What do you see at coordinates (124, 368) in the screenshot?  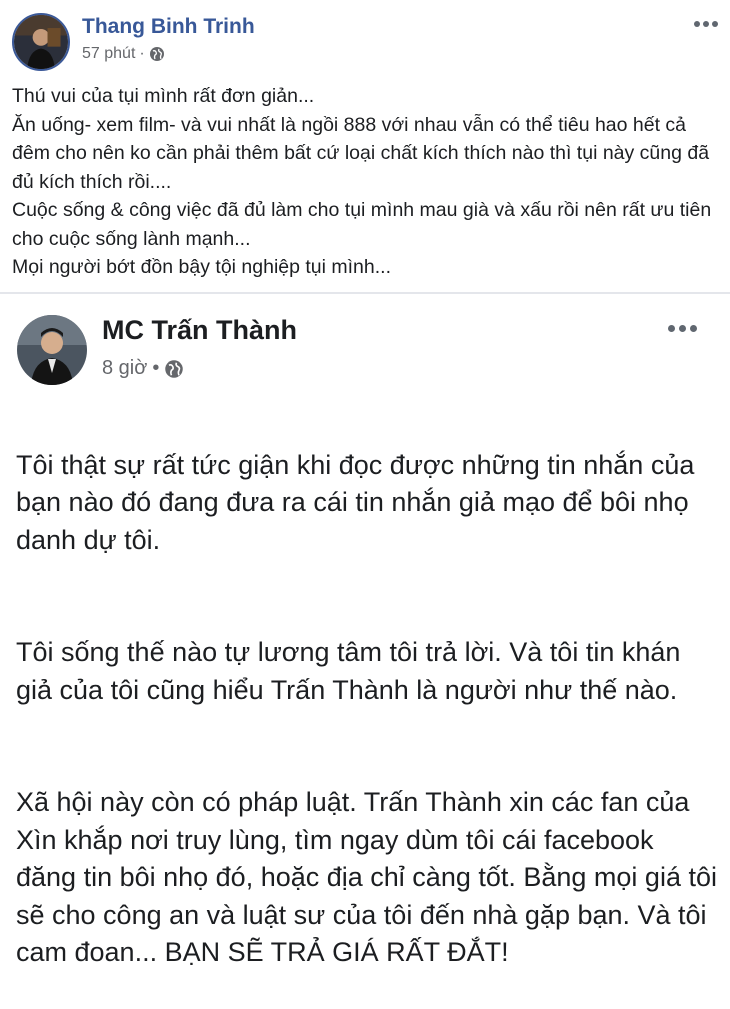 I see `post-time: 8 giờ` at bounding box center [124, 368].